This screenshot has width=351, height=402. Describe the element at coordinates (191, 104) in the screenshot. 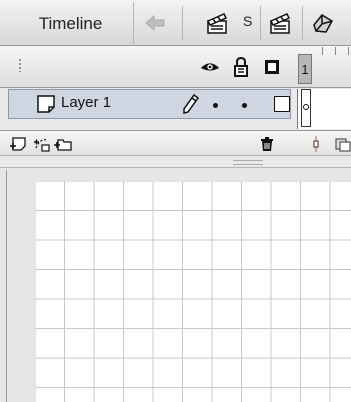

I see `pencil-icon` at that location.